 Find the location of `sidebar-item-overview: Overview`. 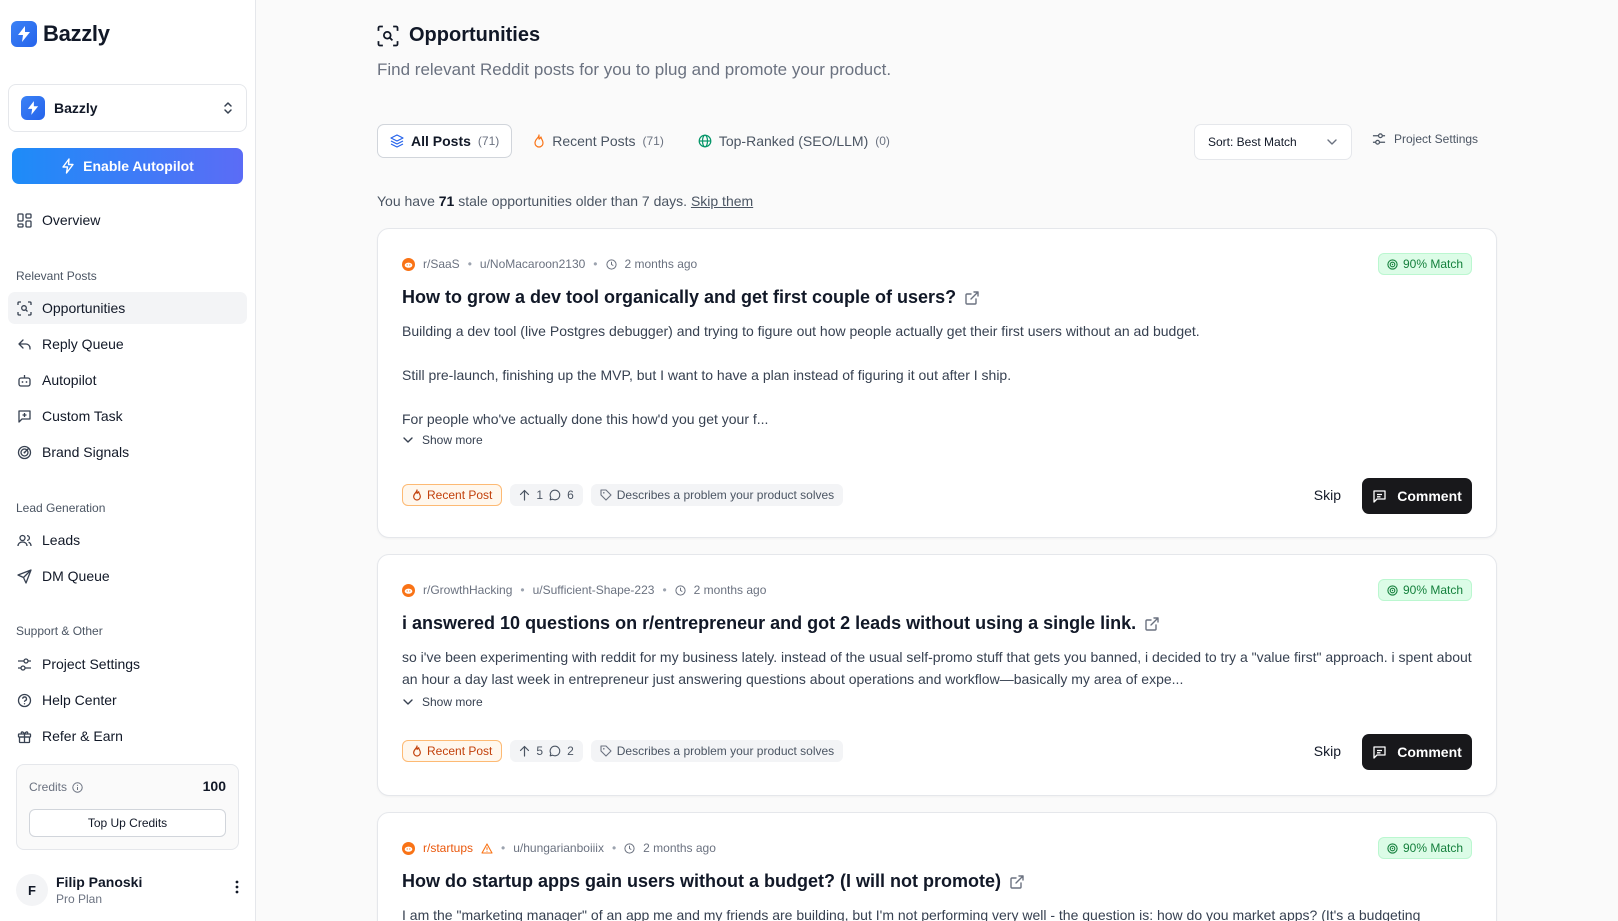

sidebar-item-overview: Overview is located at coordinates (127, 220).